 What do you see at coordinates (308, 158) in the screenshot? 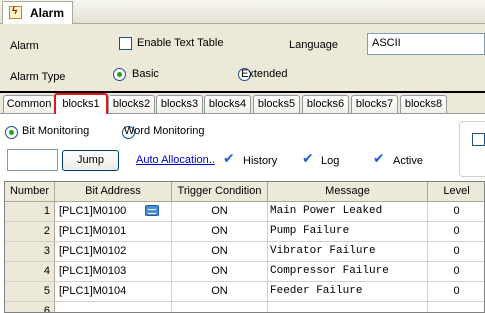
I see `log-check-icon: ✔` at bounding box center [308, 158].